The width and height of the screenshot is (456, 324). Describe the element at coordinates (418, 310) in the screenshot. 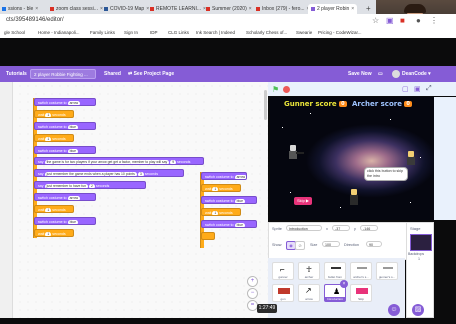

I see `add-backdrop-icon: ▨` at that location.